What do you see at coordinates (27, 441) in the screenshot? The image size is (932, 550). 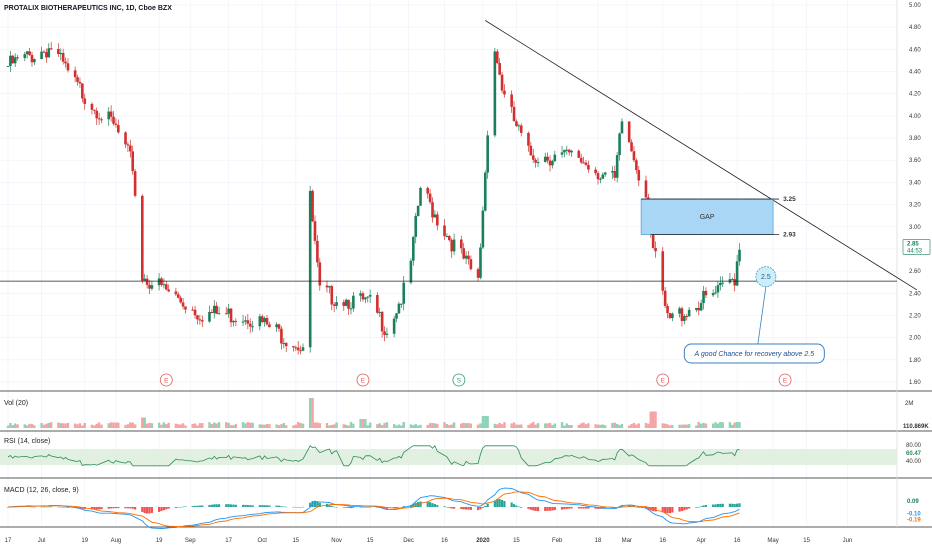 I see `rsi-title: RSI (14, close)` at bounding box center [27, 441].